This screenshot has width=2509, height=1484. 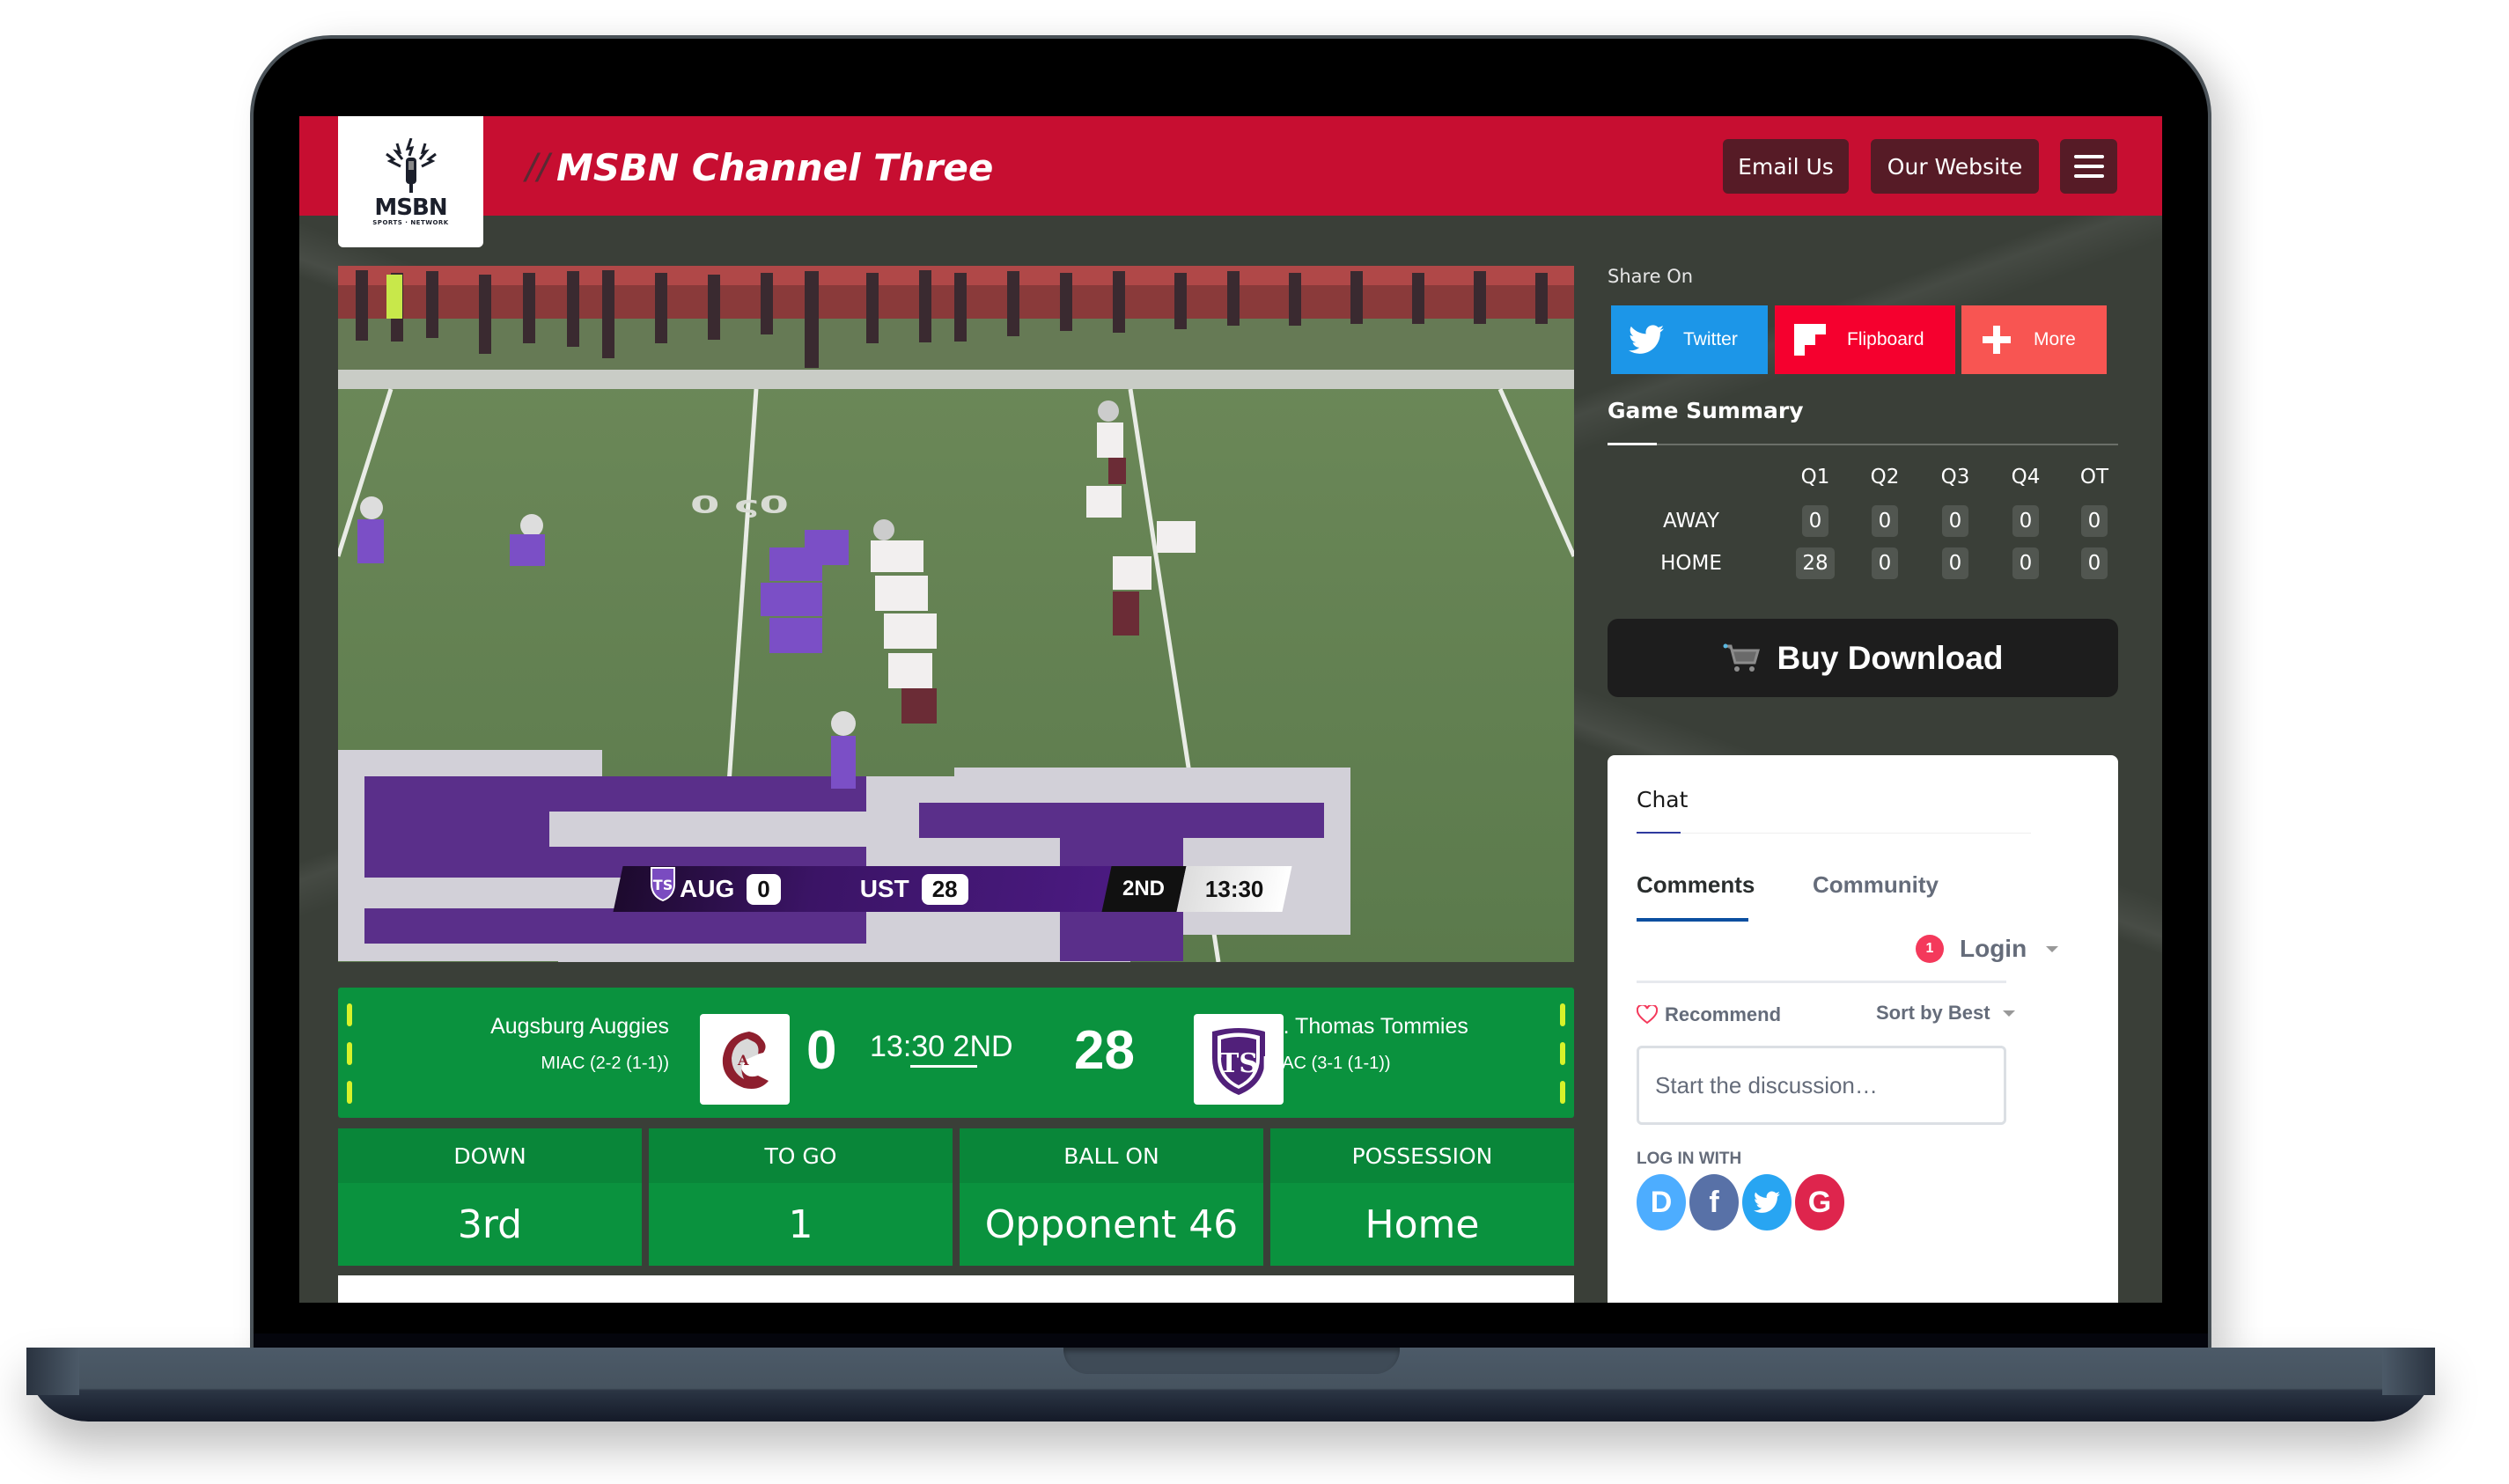 I want to click on google-login-button: G, so click(x=1819, y=1203).